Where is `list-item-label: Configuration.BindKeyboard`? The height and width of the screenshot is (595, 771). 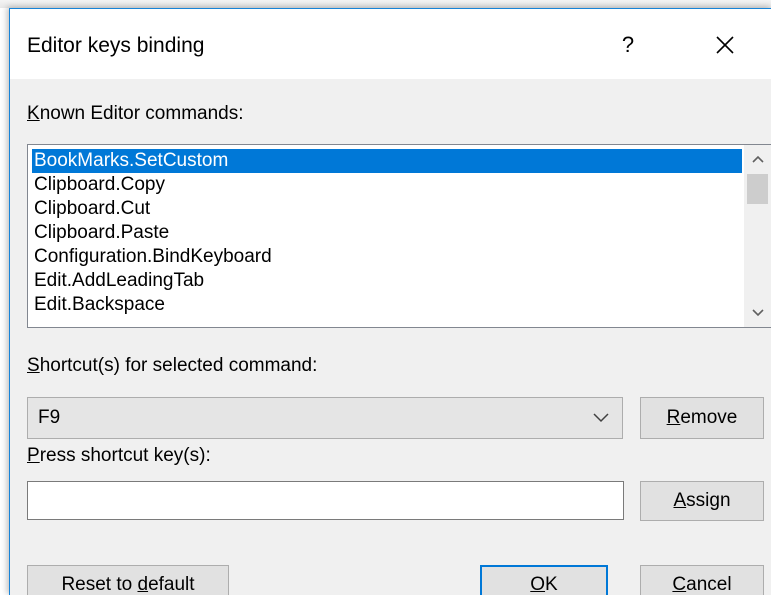 list-item-label: Configuration.BindKeyboard is located at coordinates (153, 256).